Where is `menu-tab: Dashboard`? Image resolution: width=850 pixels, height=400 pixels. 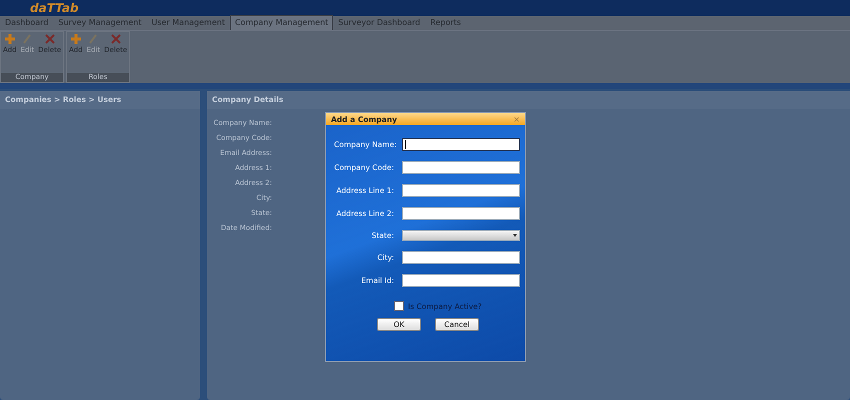 menu-tab: Dashboard is located at coordinates (27, 22).